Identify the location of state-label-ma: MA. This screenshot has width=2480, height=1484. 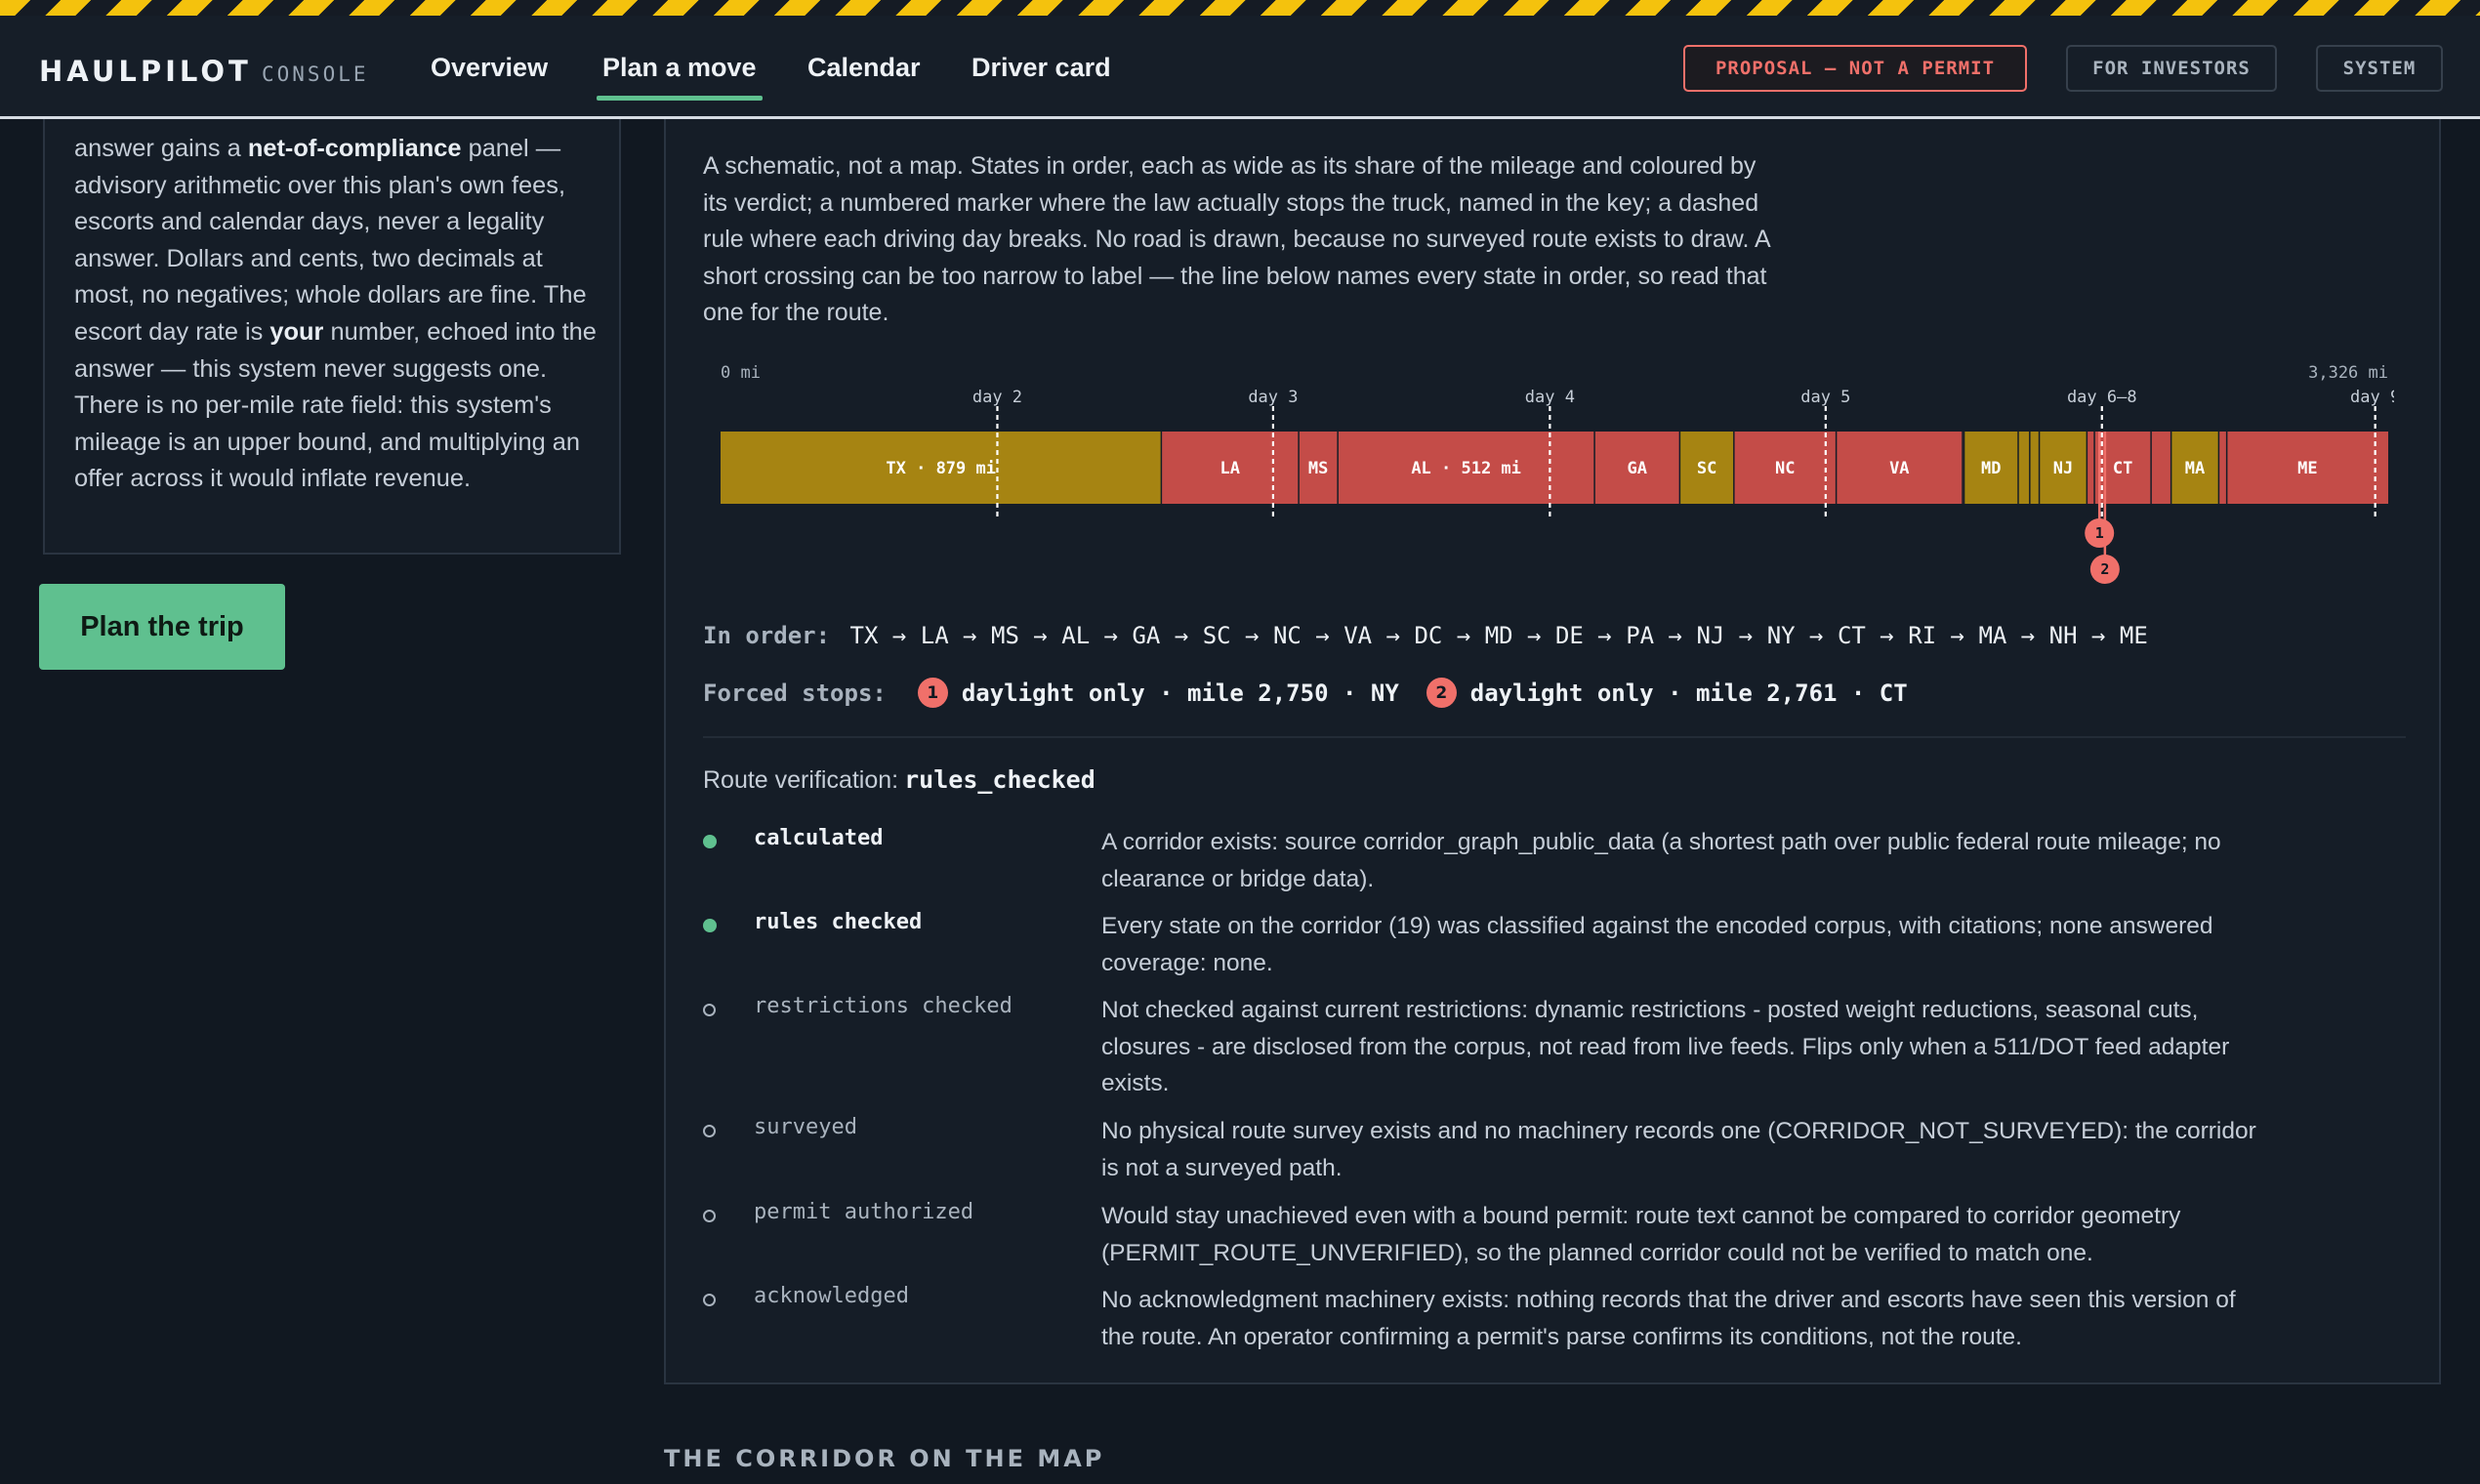
(2195, 469).